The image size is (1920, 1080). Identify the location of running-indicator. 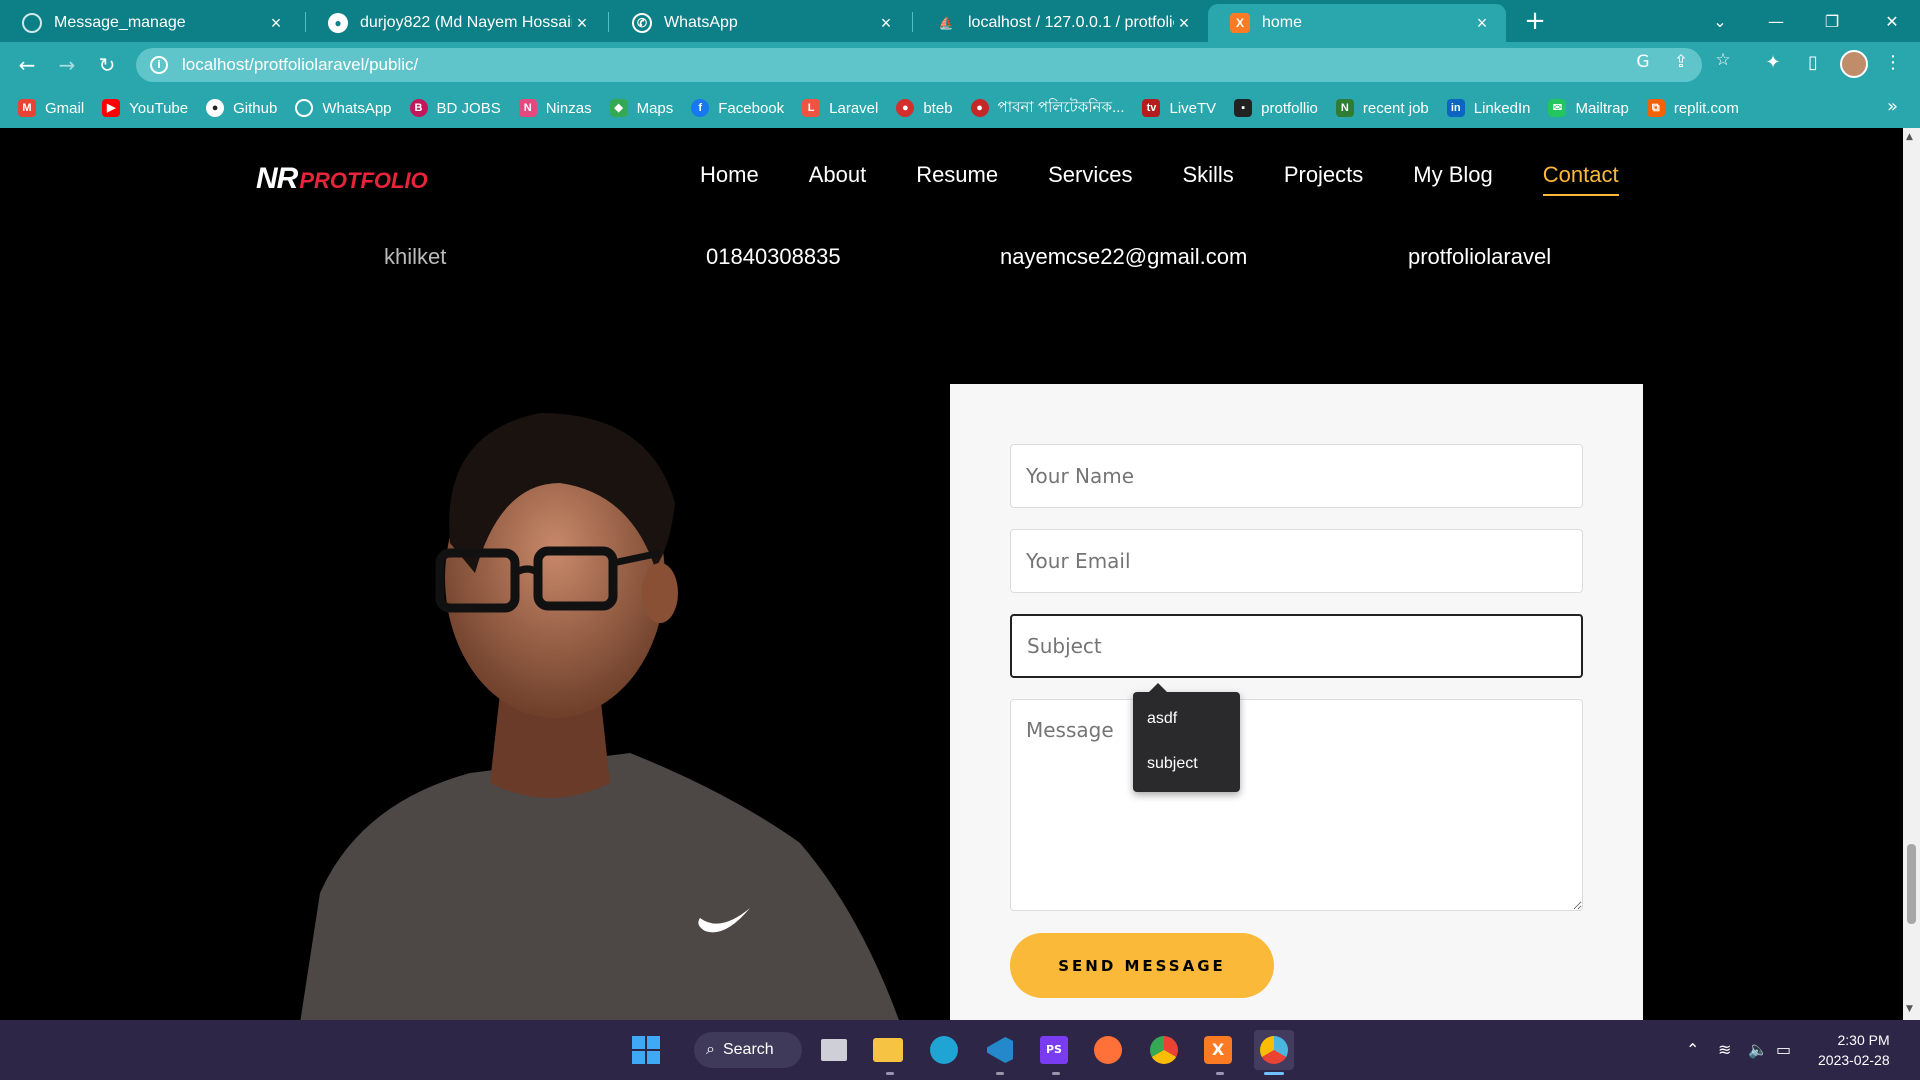
(1220, 1073).